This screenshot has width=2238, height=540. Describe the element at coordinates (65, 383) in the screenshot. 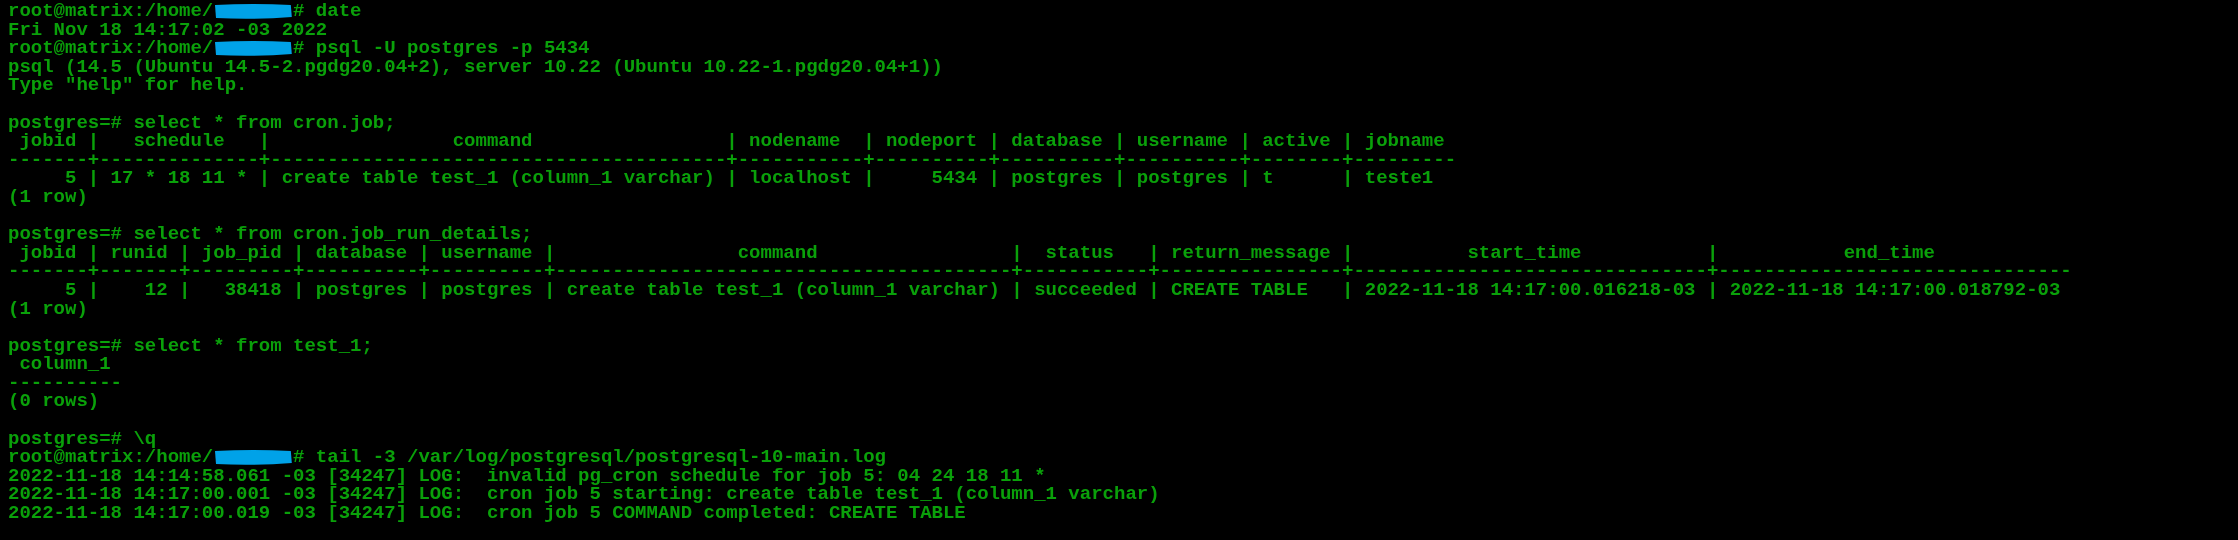

I see `output-line: ----------` at that location.